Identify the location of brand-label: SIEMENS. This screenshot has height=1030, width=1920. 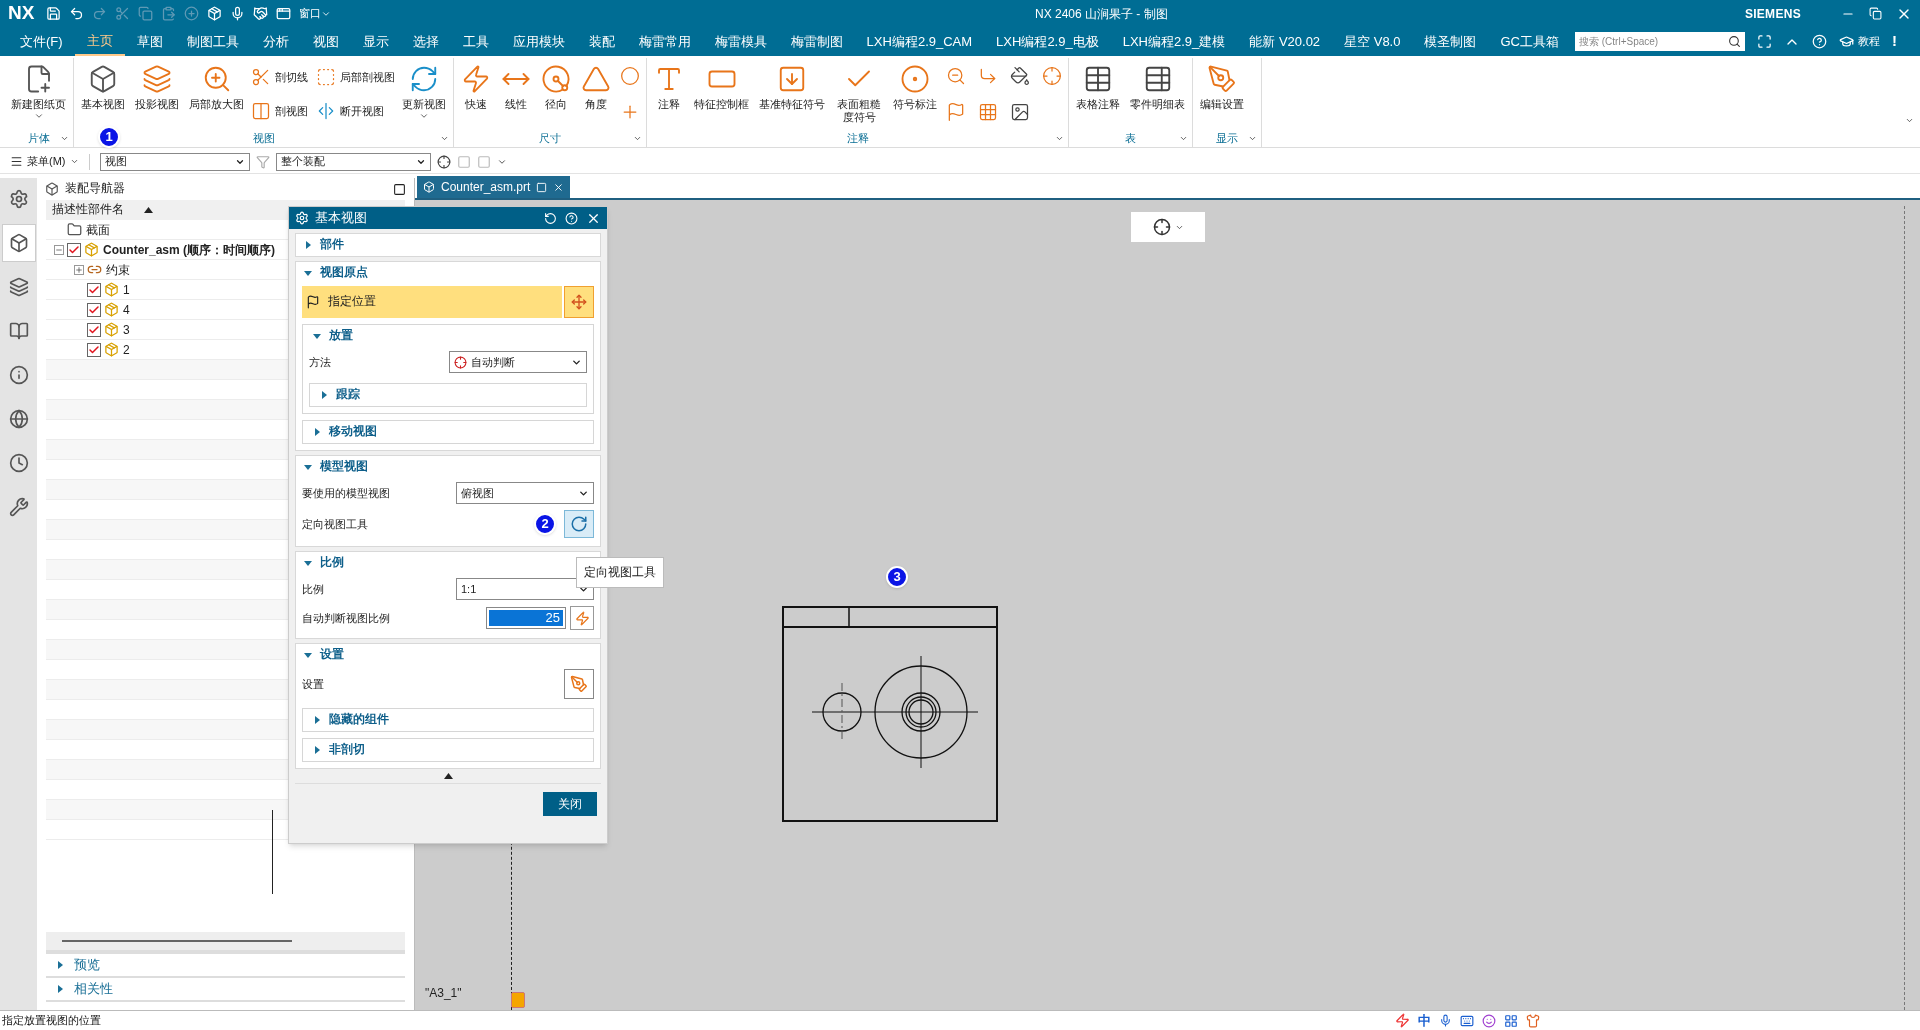
(1772, 14).